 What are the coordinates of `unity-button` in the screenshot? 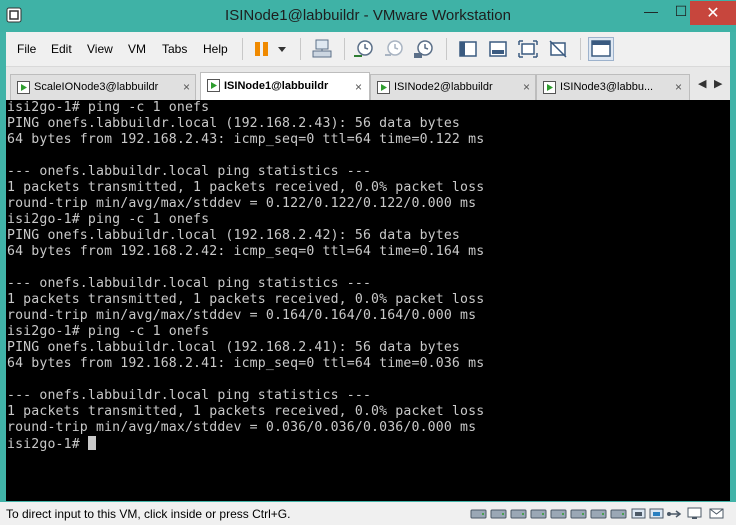 It's located at (558, 49).